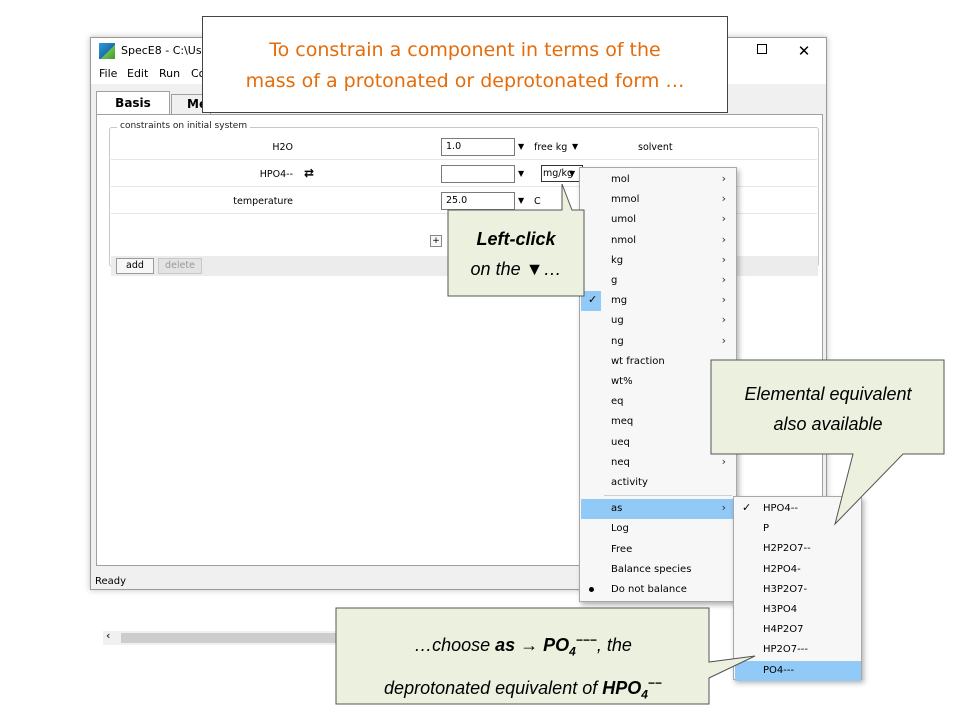  Describe the element at coordinates (828, 394) in the screenshot. I see `elemental-line-1: Elemental equivalent` at that location.